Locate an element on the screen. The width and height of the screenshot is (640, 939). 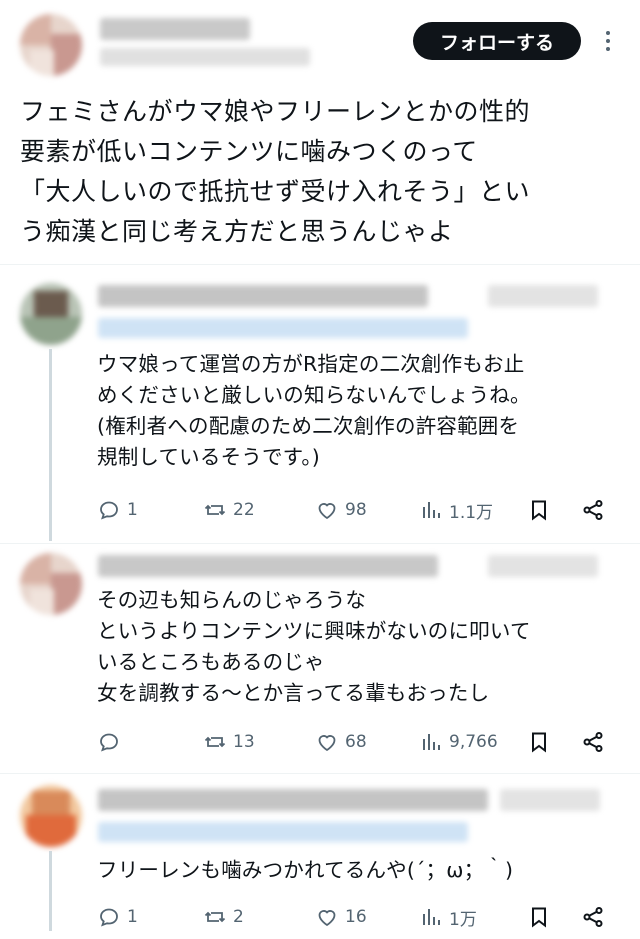
action-bar: 13 68 9,766 is located at coordinates (357, 742).